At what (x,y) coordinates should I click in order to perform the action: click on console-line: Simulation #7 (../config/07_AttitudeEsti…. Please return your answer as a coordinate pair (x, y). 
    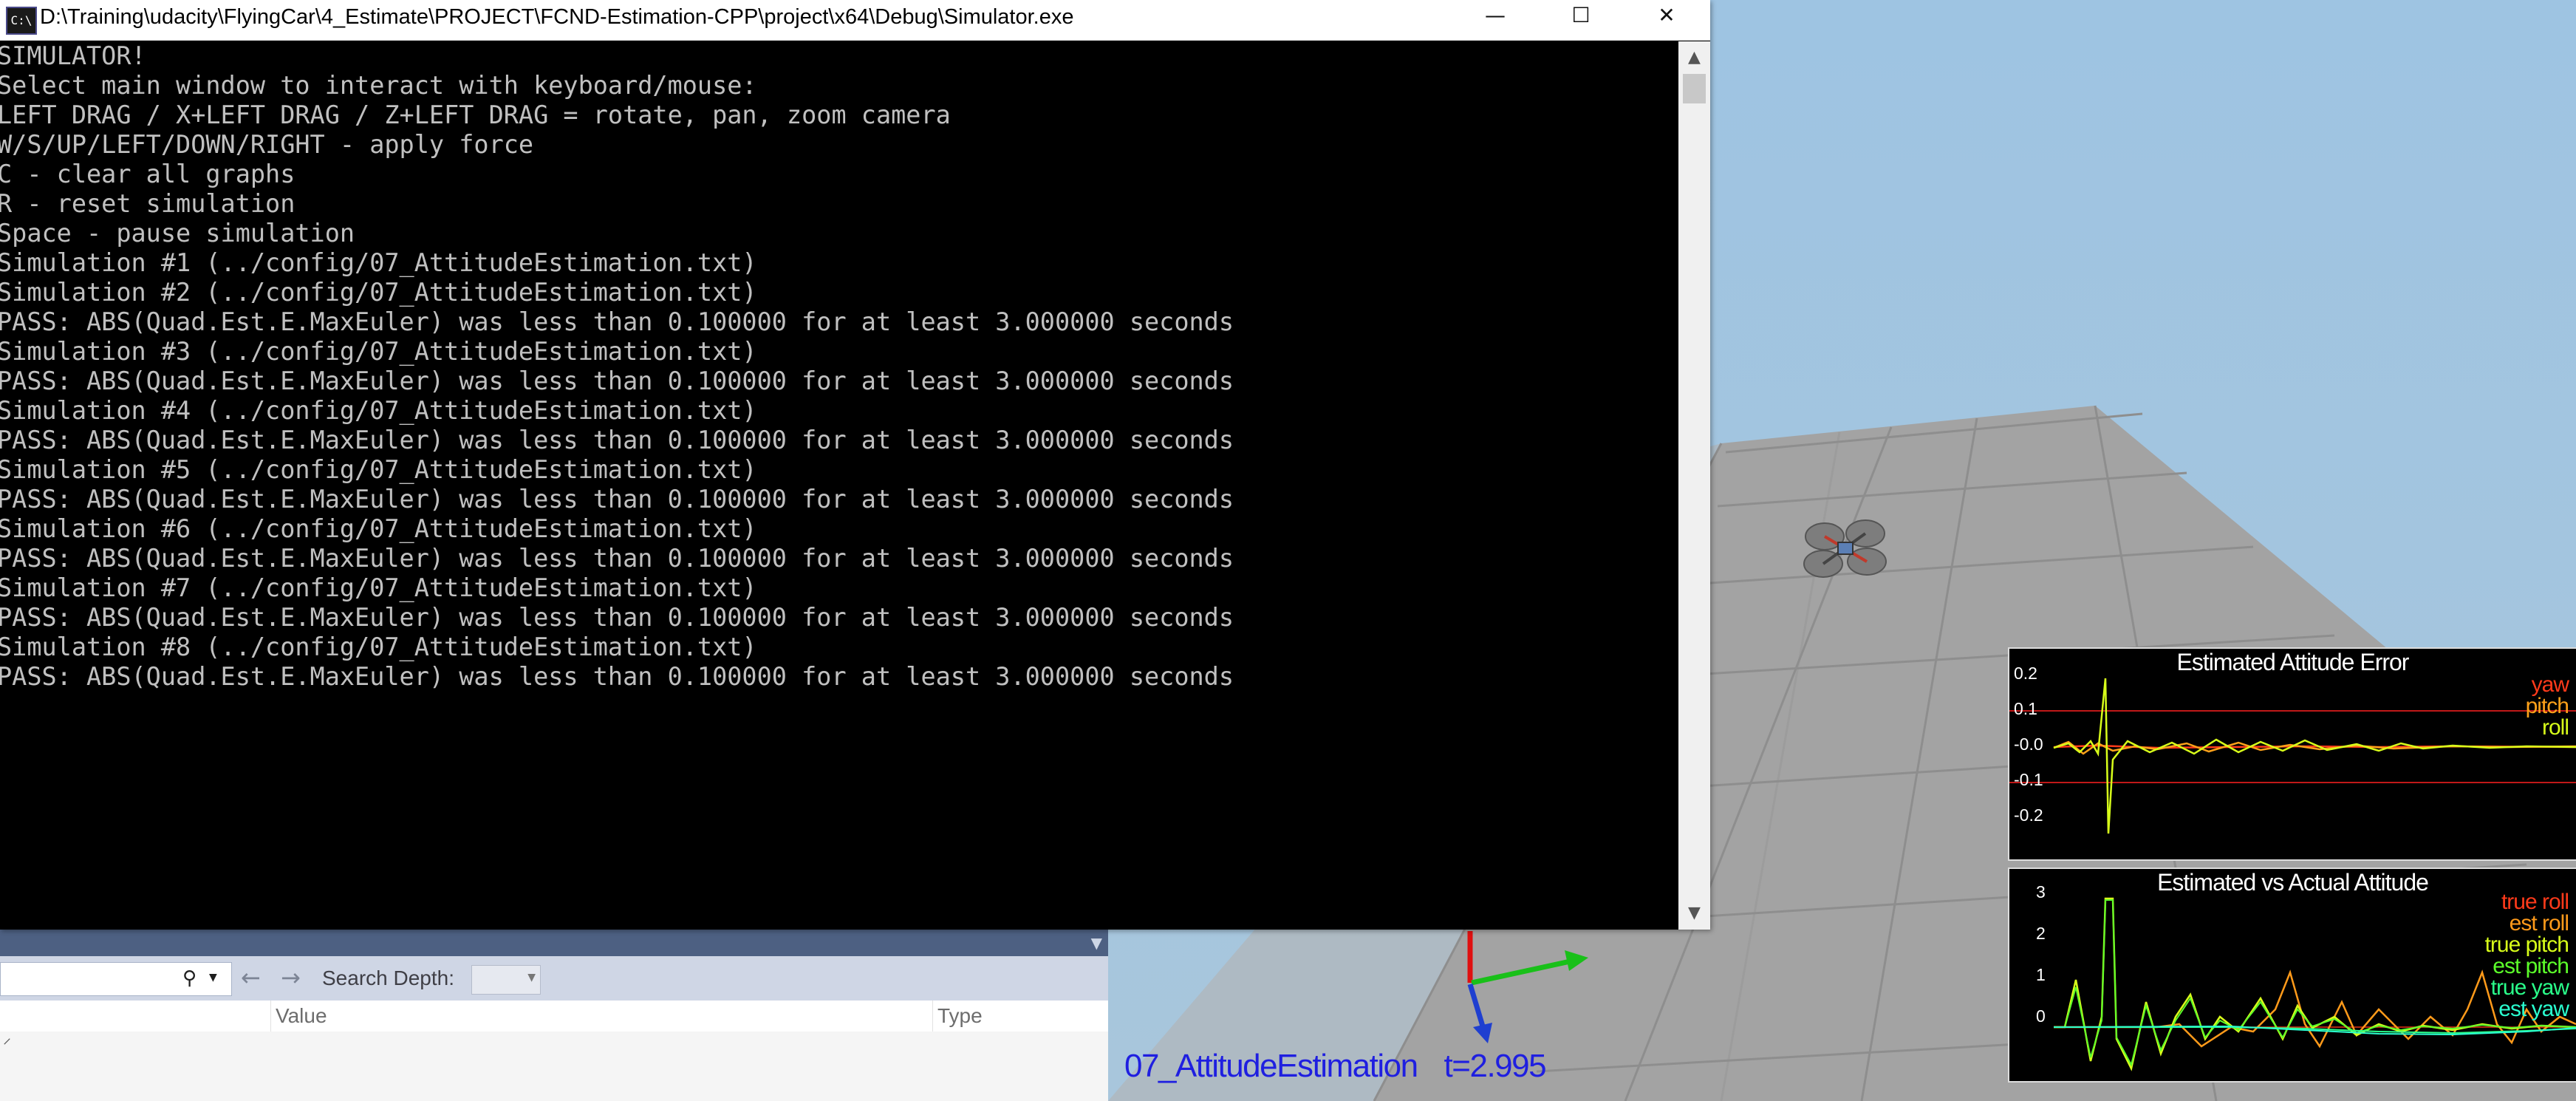
    Looking at the image, I should click on (379, 587).